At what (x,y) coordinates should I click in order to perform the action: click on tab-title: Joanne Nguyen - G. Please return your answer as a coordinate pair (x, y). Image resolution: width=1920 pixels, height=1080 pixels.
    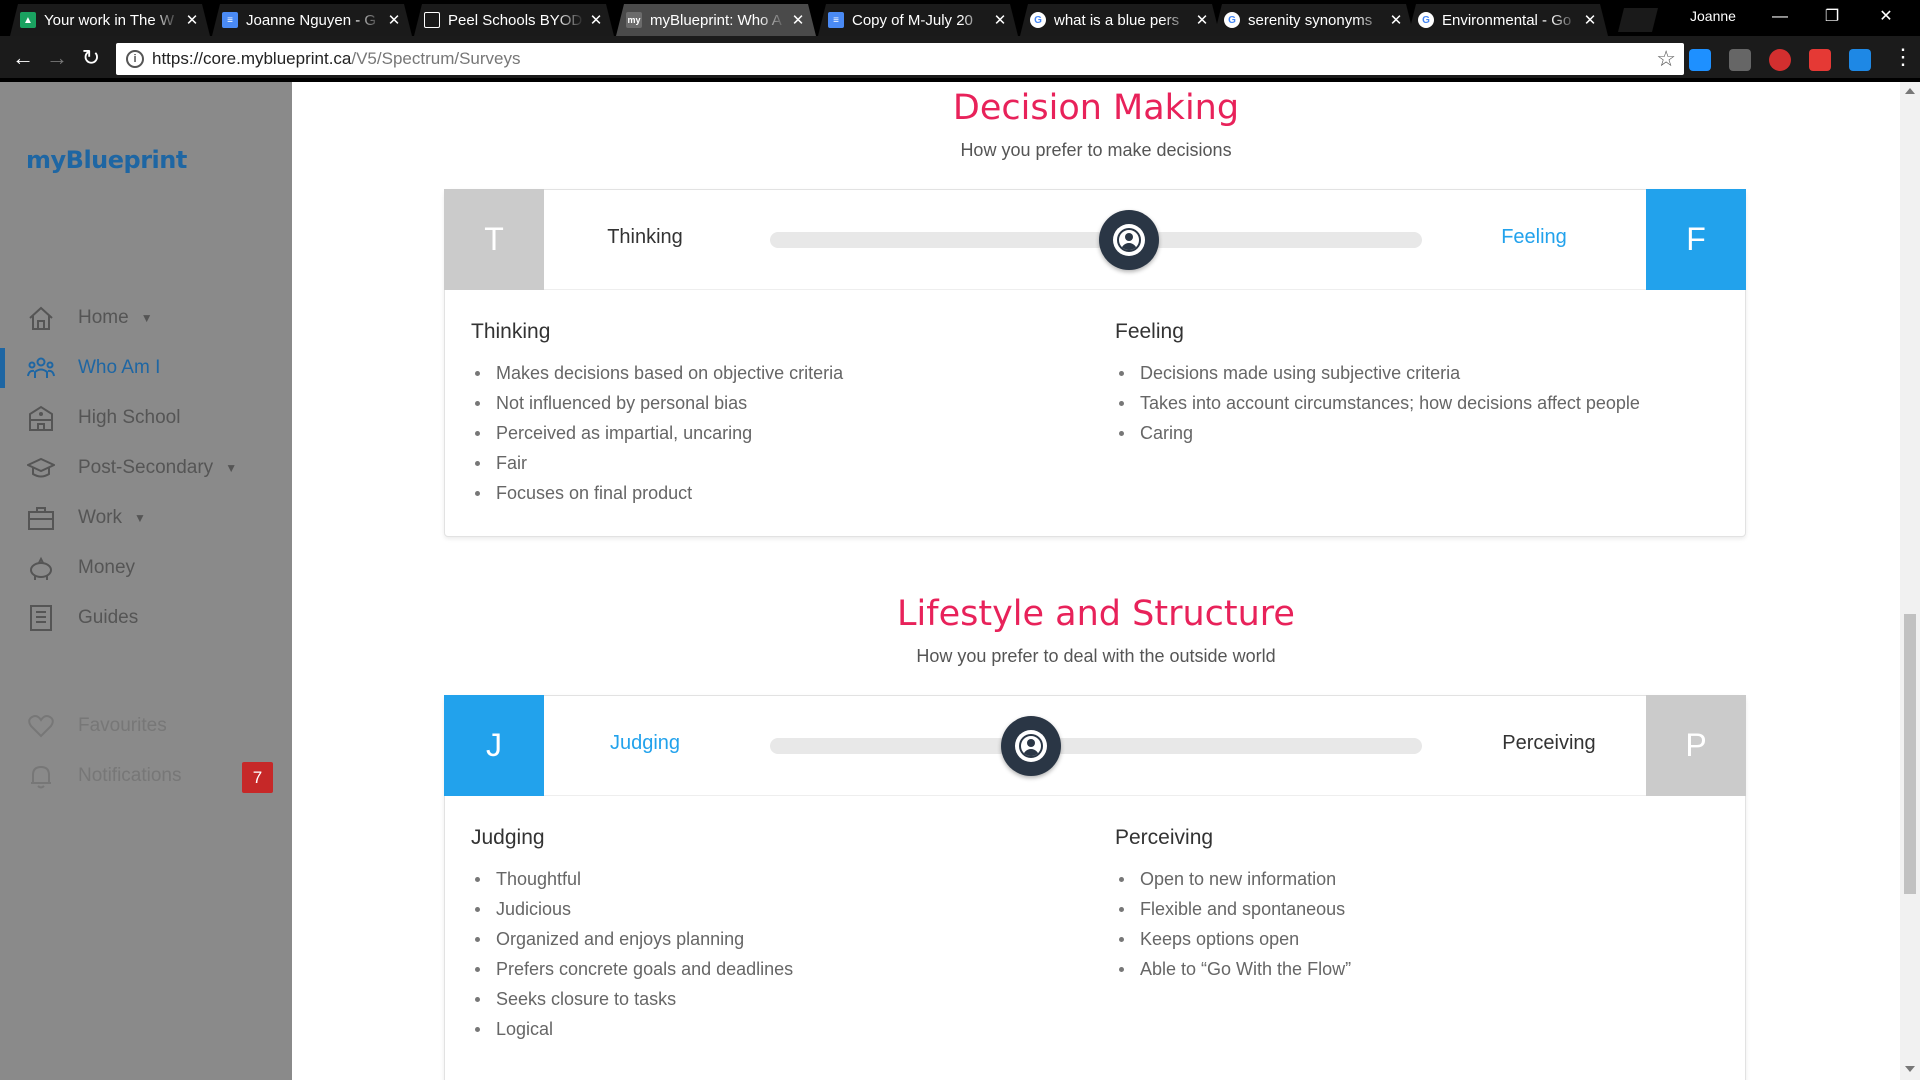
    Looking at the image, I should click on (311, 20).